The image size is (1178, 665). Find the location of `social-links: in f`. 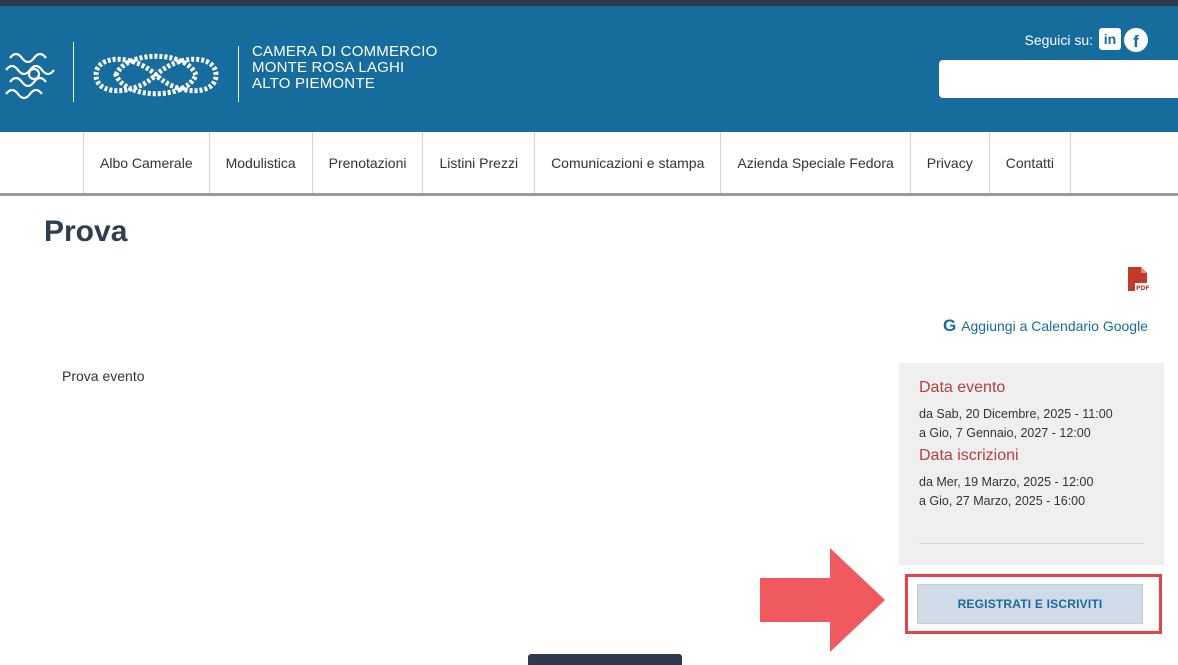

social-links: in f is located at coordinates (1123, 40).